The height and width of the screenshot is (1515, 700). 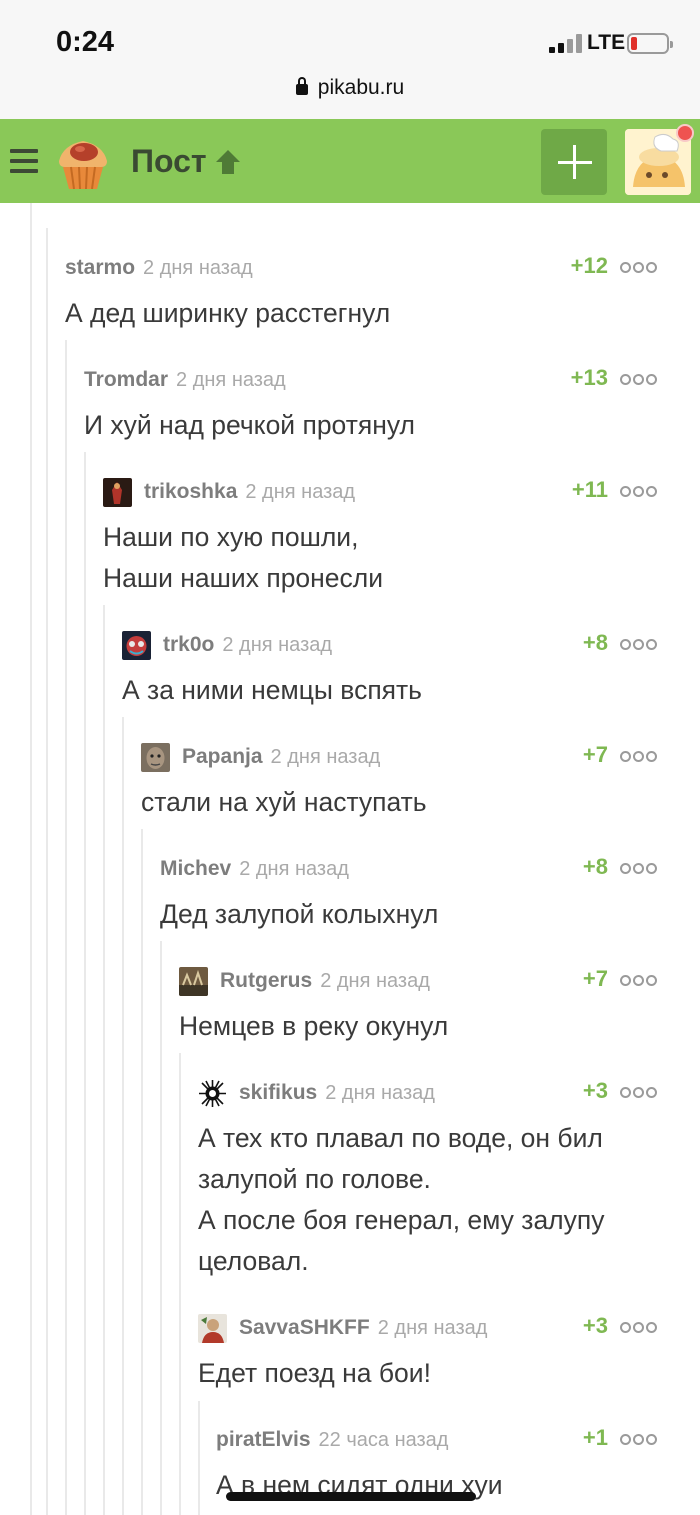 What do you see at coordinates (243, 578) in the screenshot?
I see `comment-text-line: Наши наших пронесли` at bounding box center [243, 578].